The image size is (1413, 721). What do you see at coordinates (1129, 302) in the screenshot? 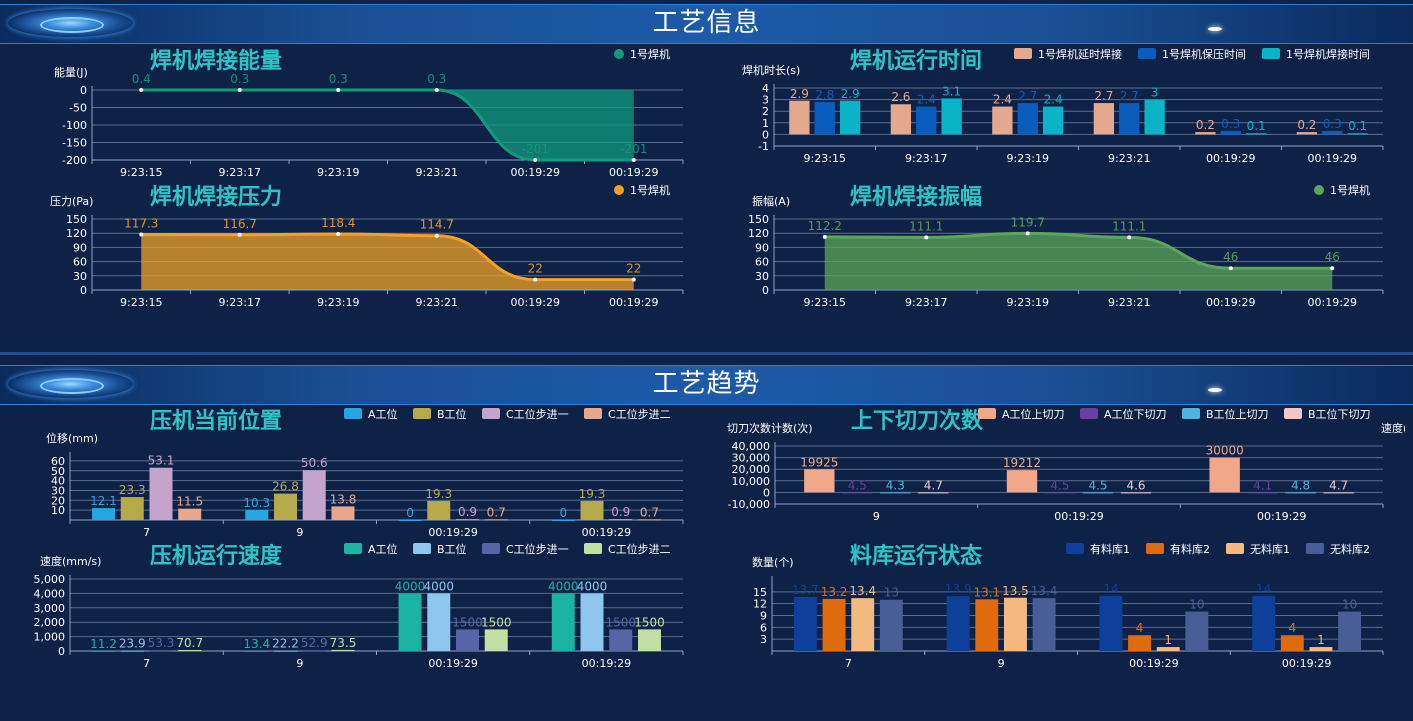
I see `x-tick-label: 9:23:21` at bounding box center [1129, 302].